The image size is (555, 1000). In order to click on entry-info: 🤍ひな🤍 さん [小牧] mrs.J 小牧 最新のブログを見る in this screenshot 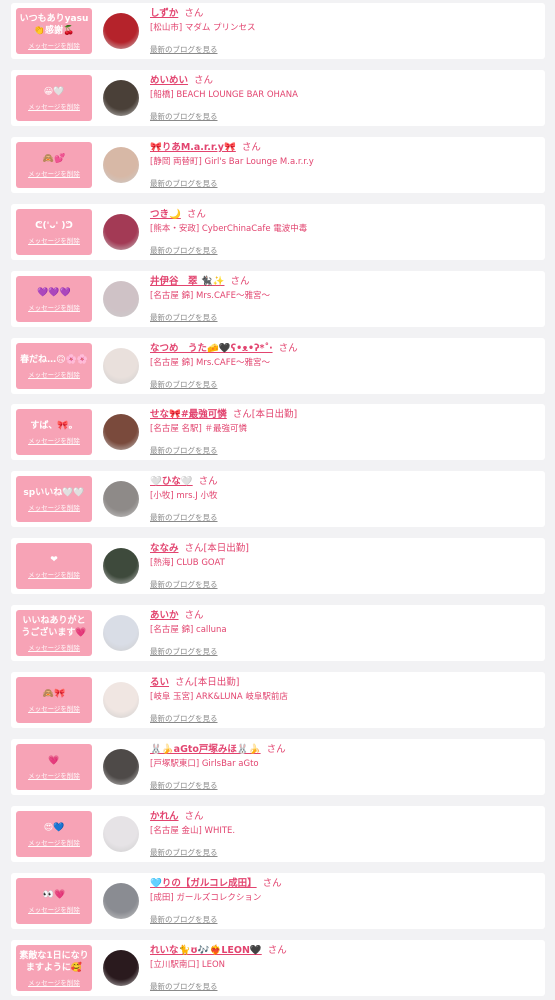, I will do `click(345, 499)`.